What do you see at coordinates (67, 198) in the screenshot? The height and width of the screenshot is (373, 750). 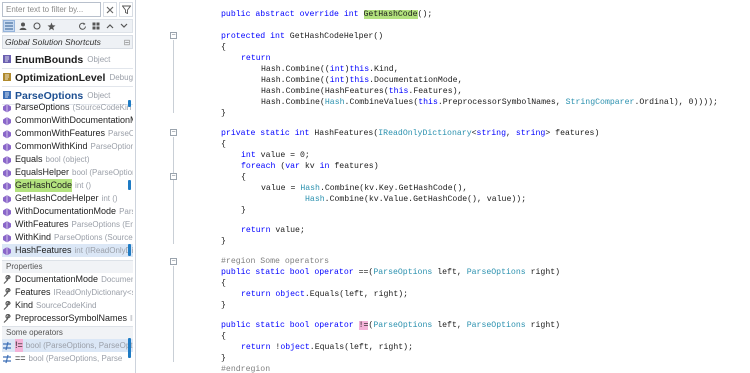 I see `member-item: GetHashCodeHelper int ()` at bounding box center [67, 198].